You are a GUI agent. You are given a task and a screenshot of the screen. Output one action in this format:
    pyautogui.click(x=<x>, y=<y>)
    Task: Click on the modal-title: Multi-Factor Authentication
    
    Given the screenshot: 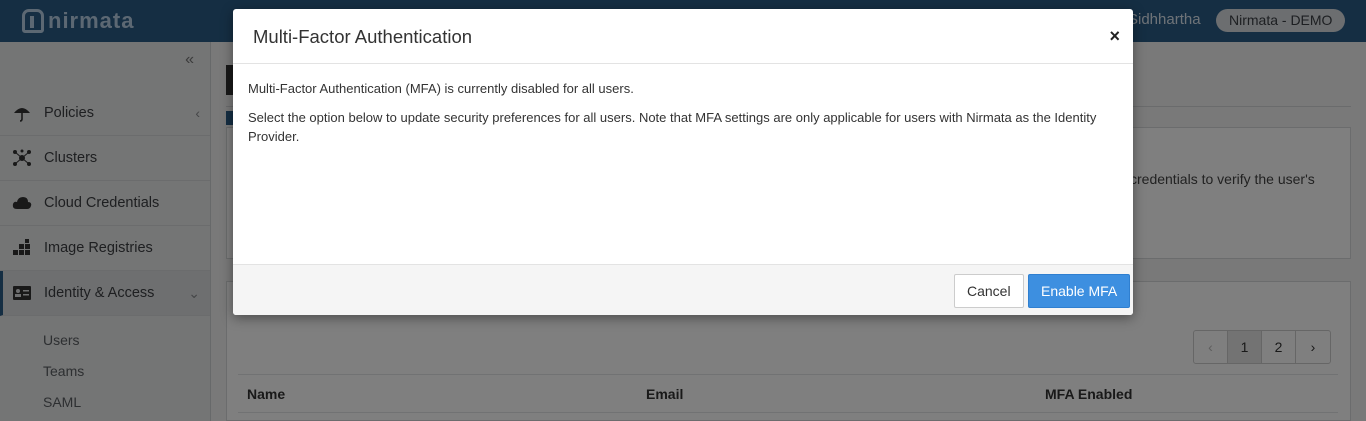 What is the action you would take?
    pyautogui.click(x=363, y=36)
    